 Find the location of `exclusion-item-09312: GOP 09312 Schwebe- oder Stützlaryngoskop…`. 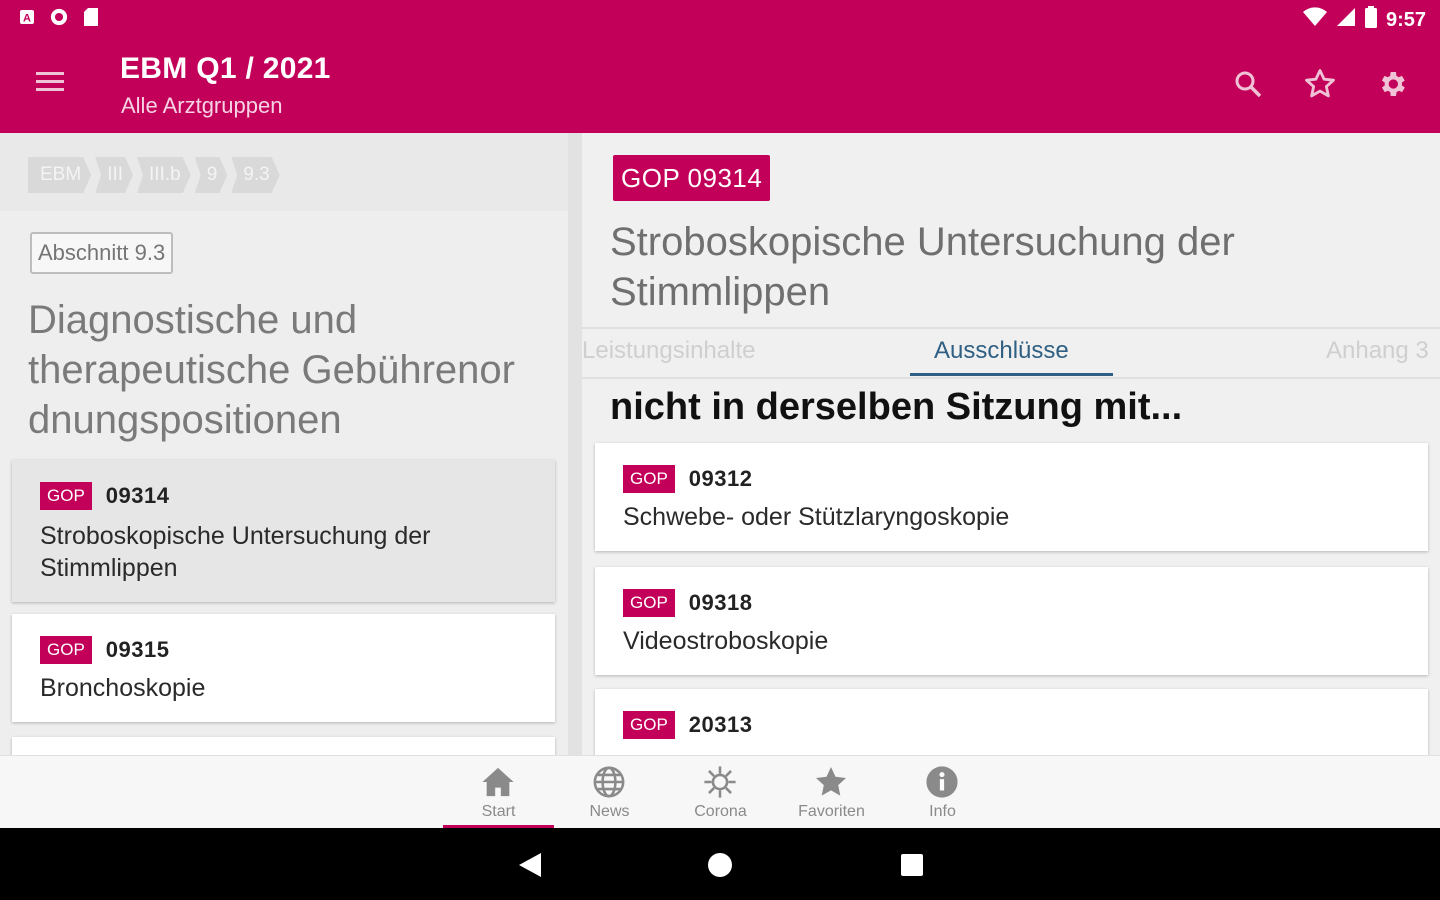

exclusion-item-09312: GOP 09312 Schwebe- oder Stützlaryngoskop… is located at coordinates (1011, 497).